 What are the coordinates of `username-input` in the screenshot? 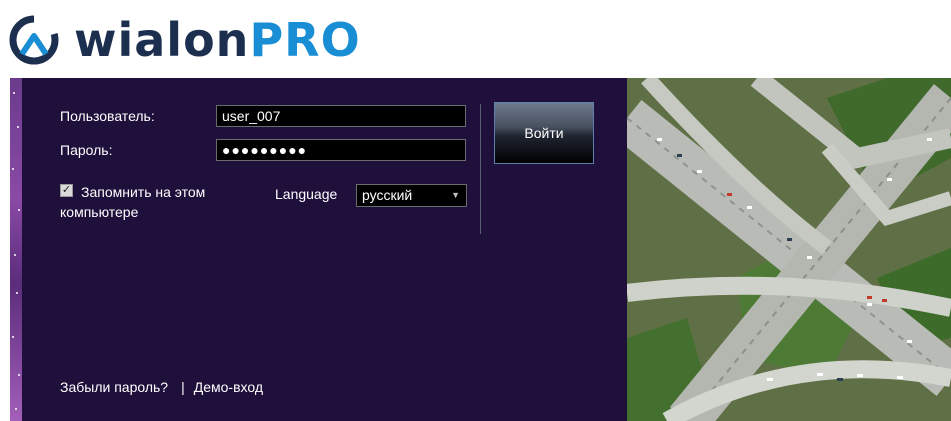 It's located at (341, 116).